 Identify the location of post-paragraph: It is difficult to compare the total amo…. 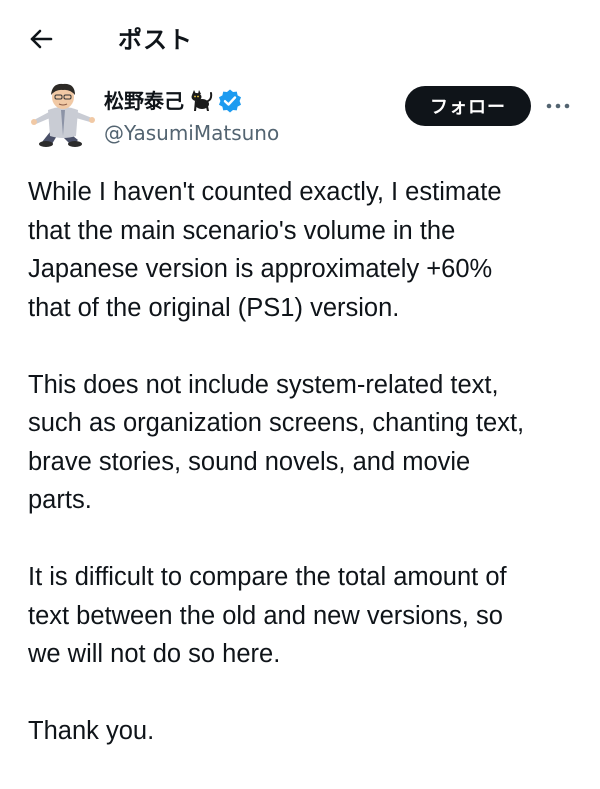
(267, 615).